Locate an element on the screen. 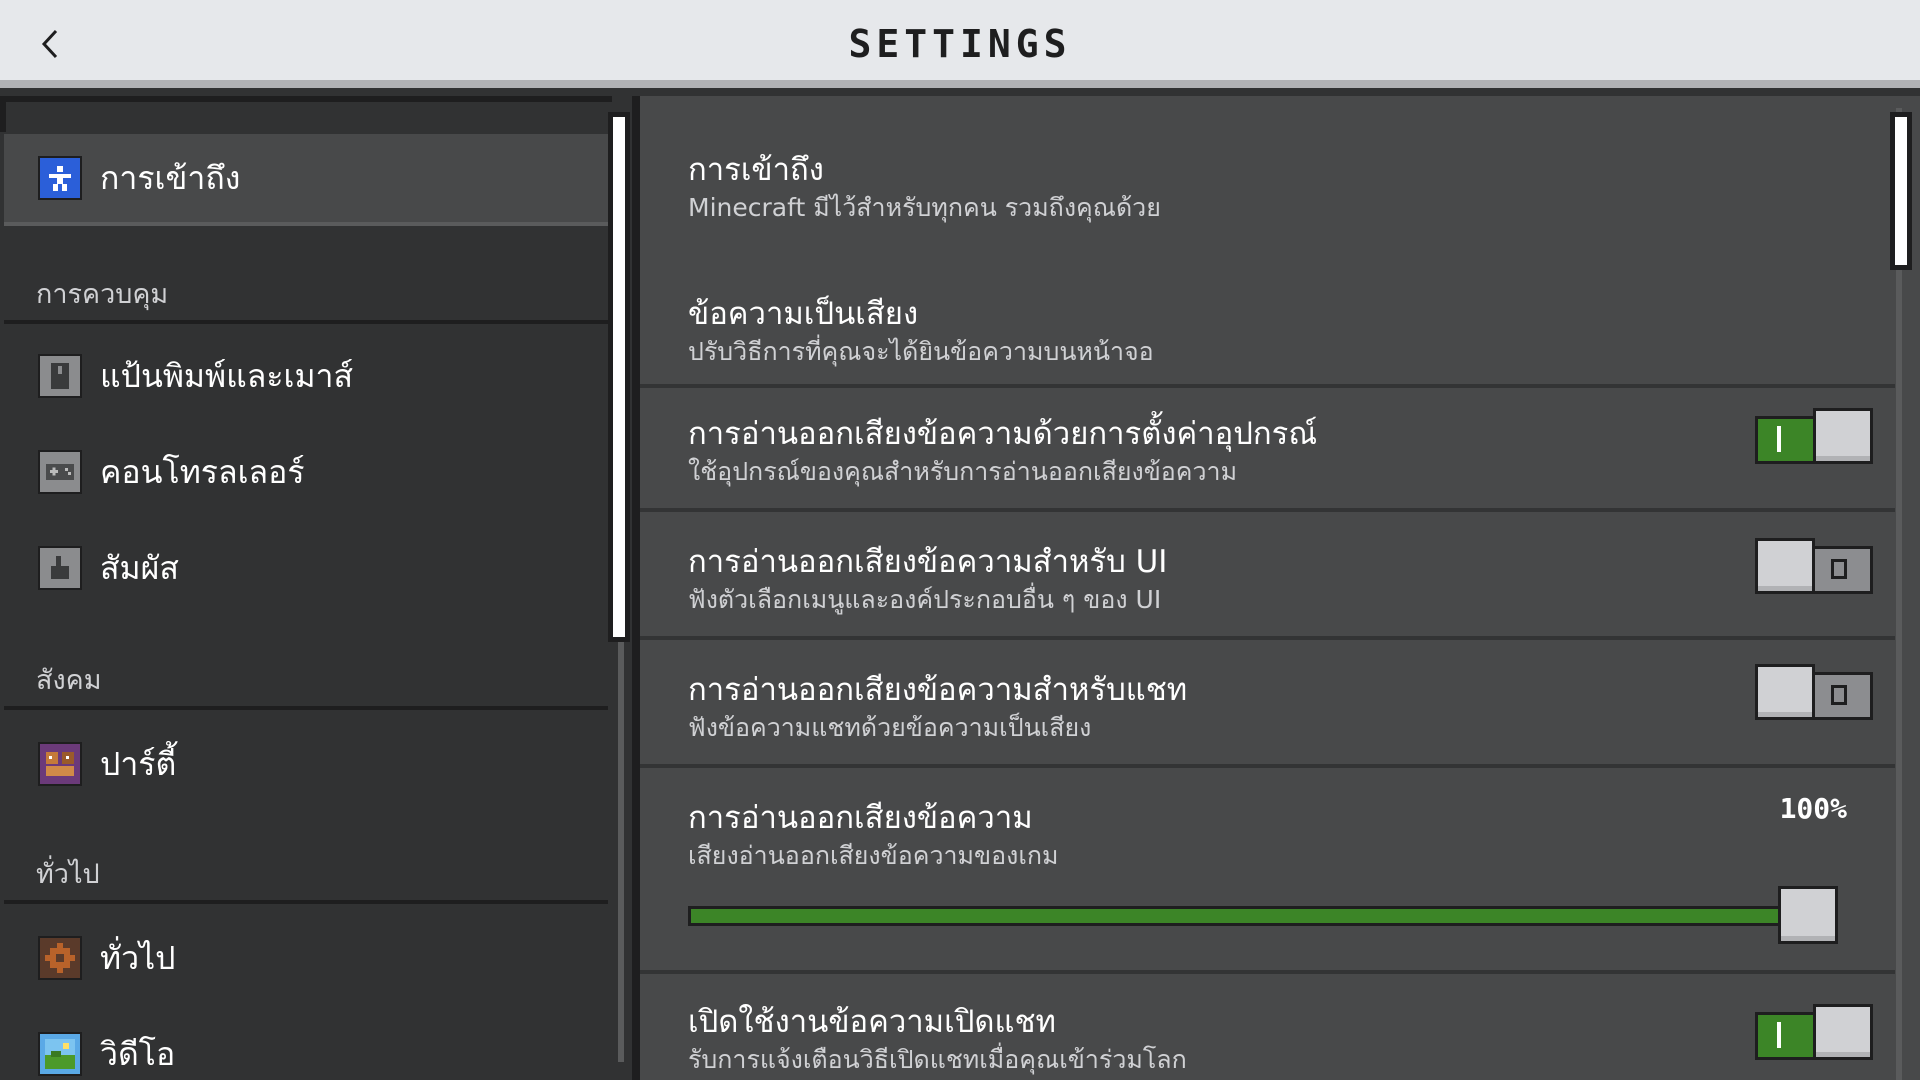  controller-icon is located at coordinates (60, 472).